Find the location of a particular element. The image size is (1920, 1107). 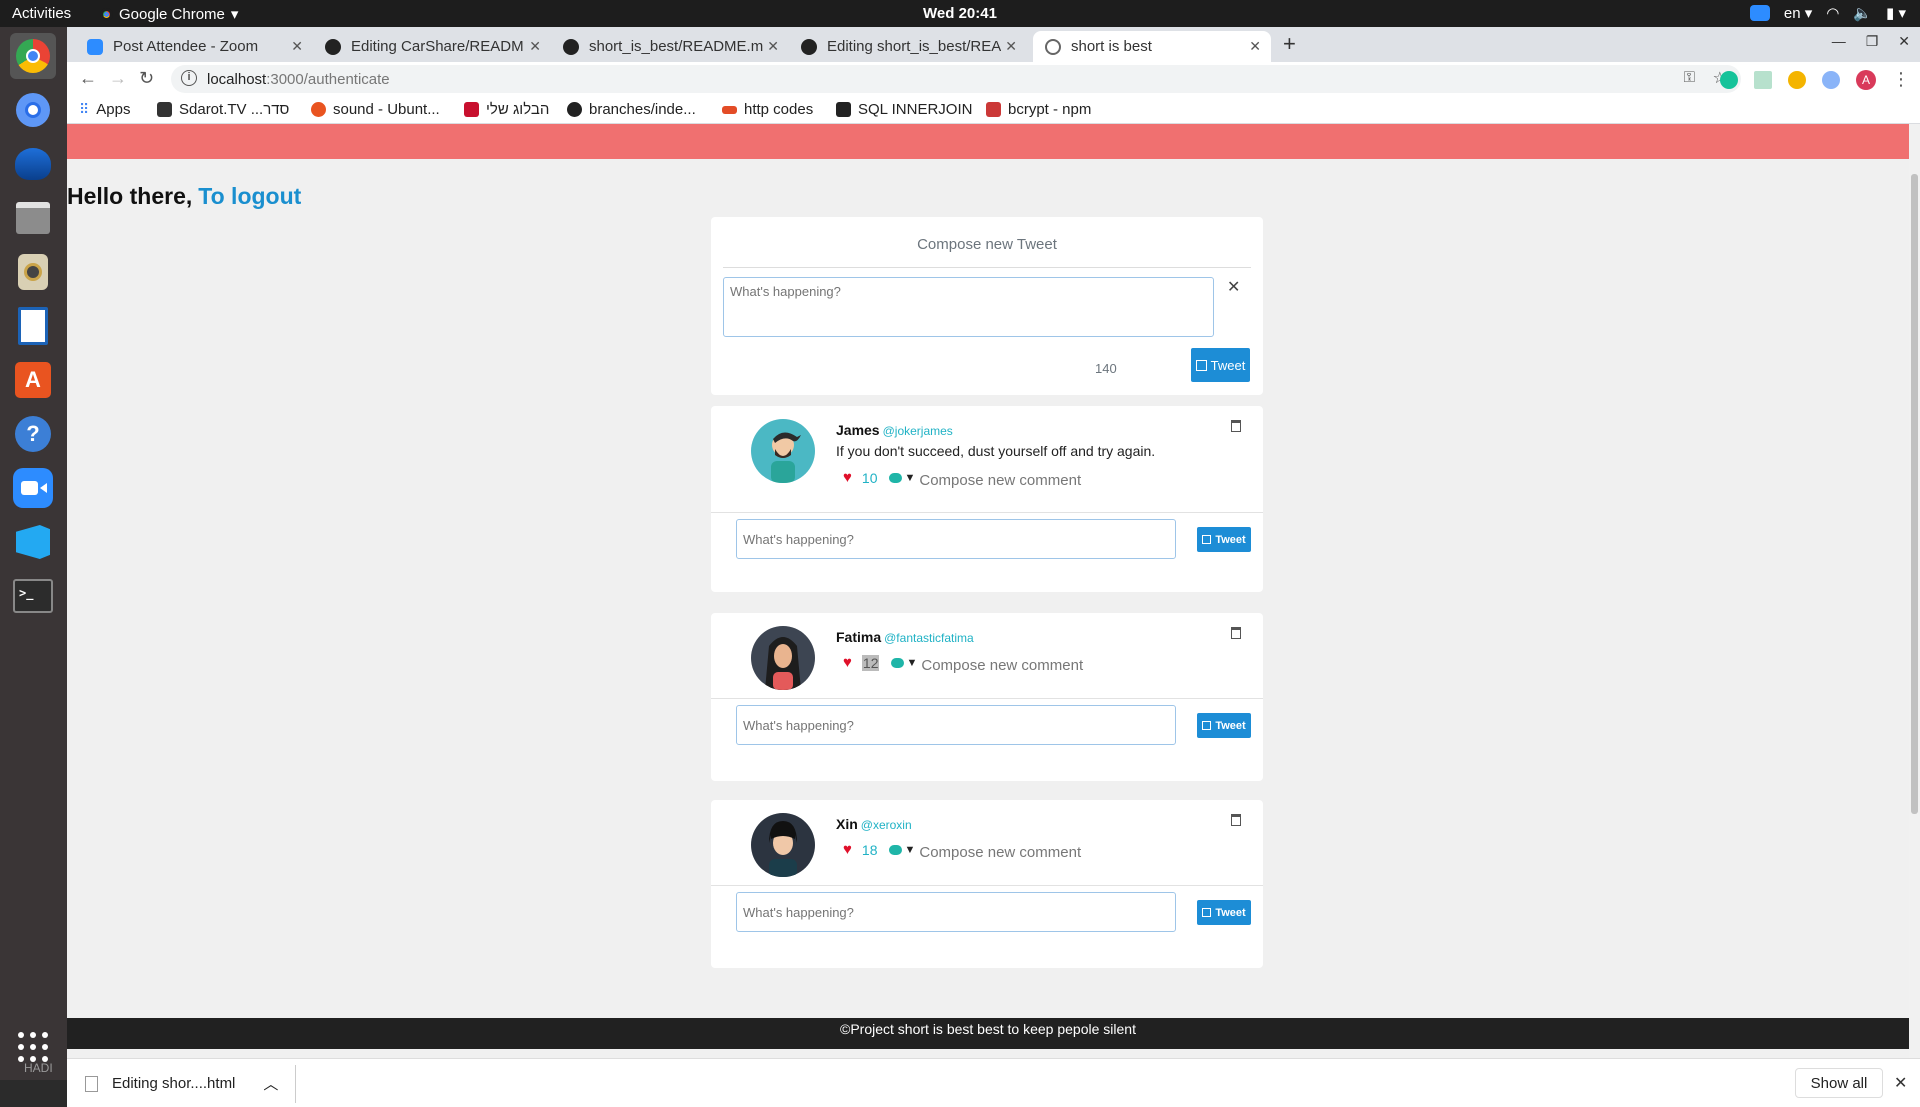

address-bar: i localhost:3000/authenticate ⚿ ☆ is located at coordinates (956, 79).